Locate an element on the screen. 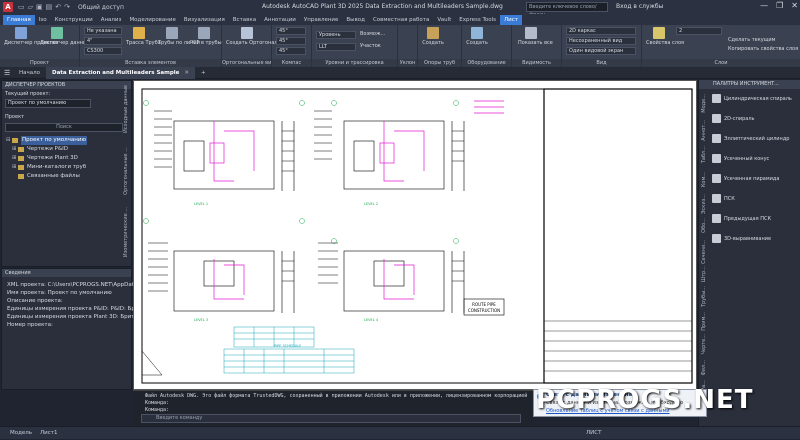 The width and height of the screenshot is (800, 440). show-all-button: Показать все is located at coordinates (535, 36).